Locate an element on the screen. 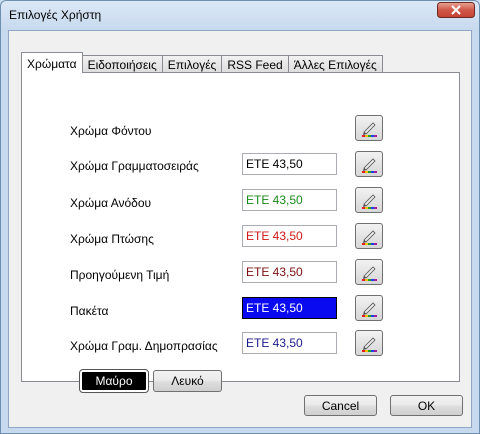 The height and width of the screenshot is (434, 480). fall-color-pick-button is located at coordinates (369, 236).